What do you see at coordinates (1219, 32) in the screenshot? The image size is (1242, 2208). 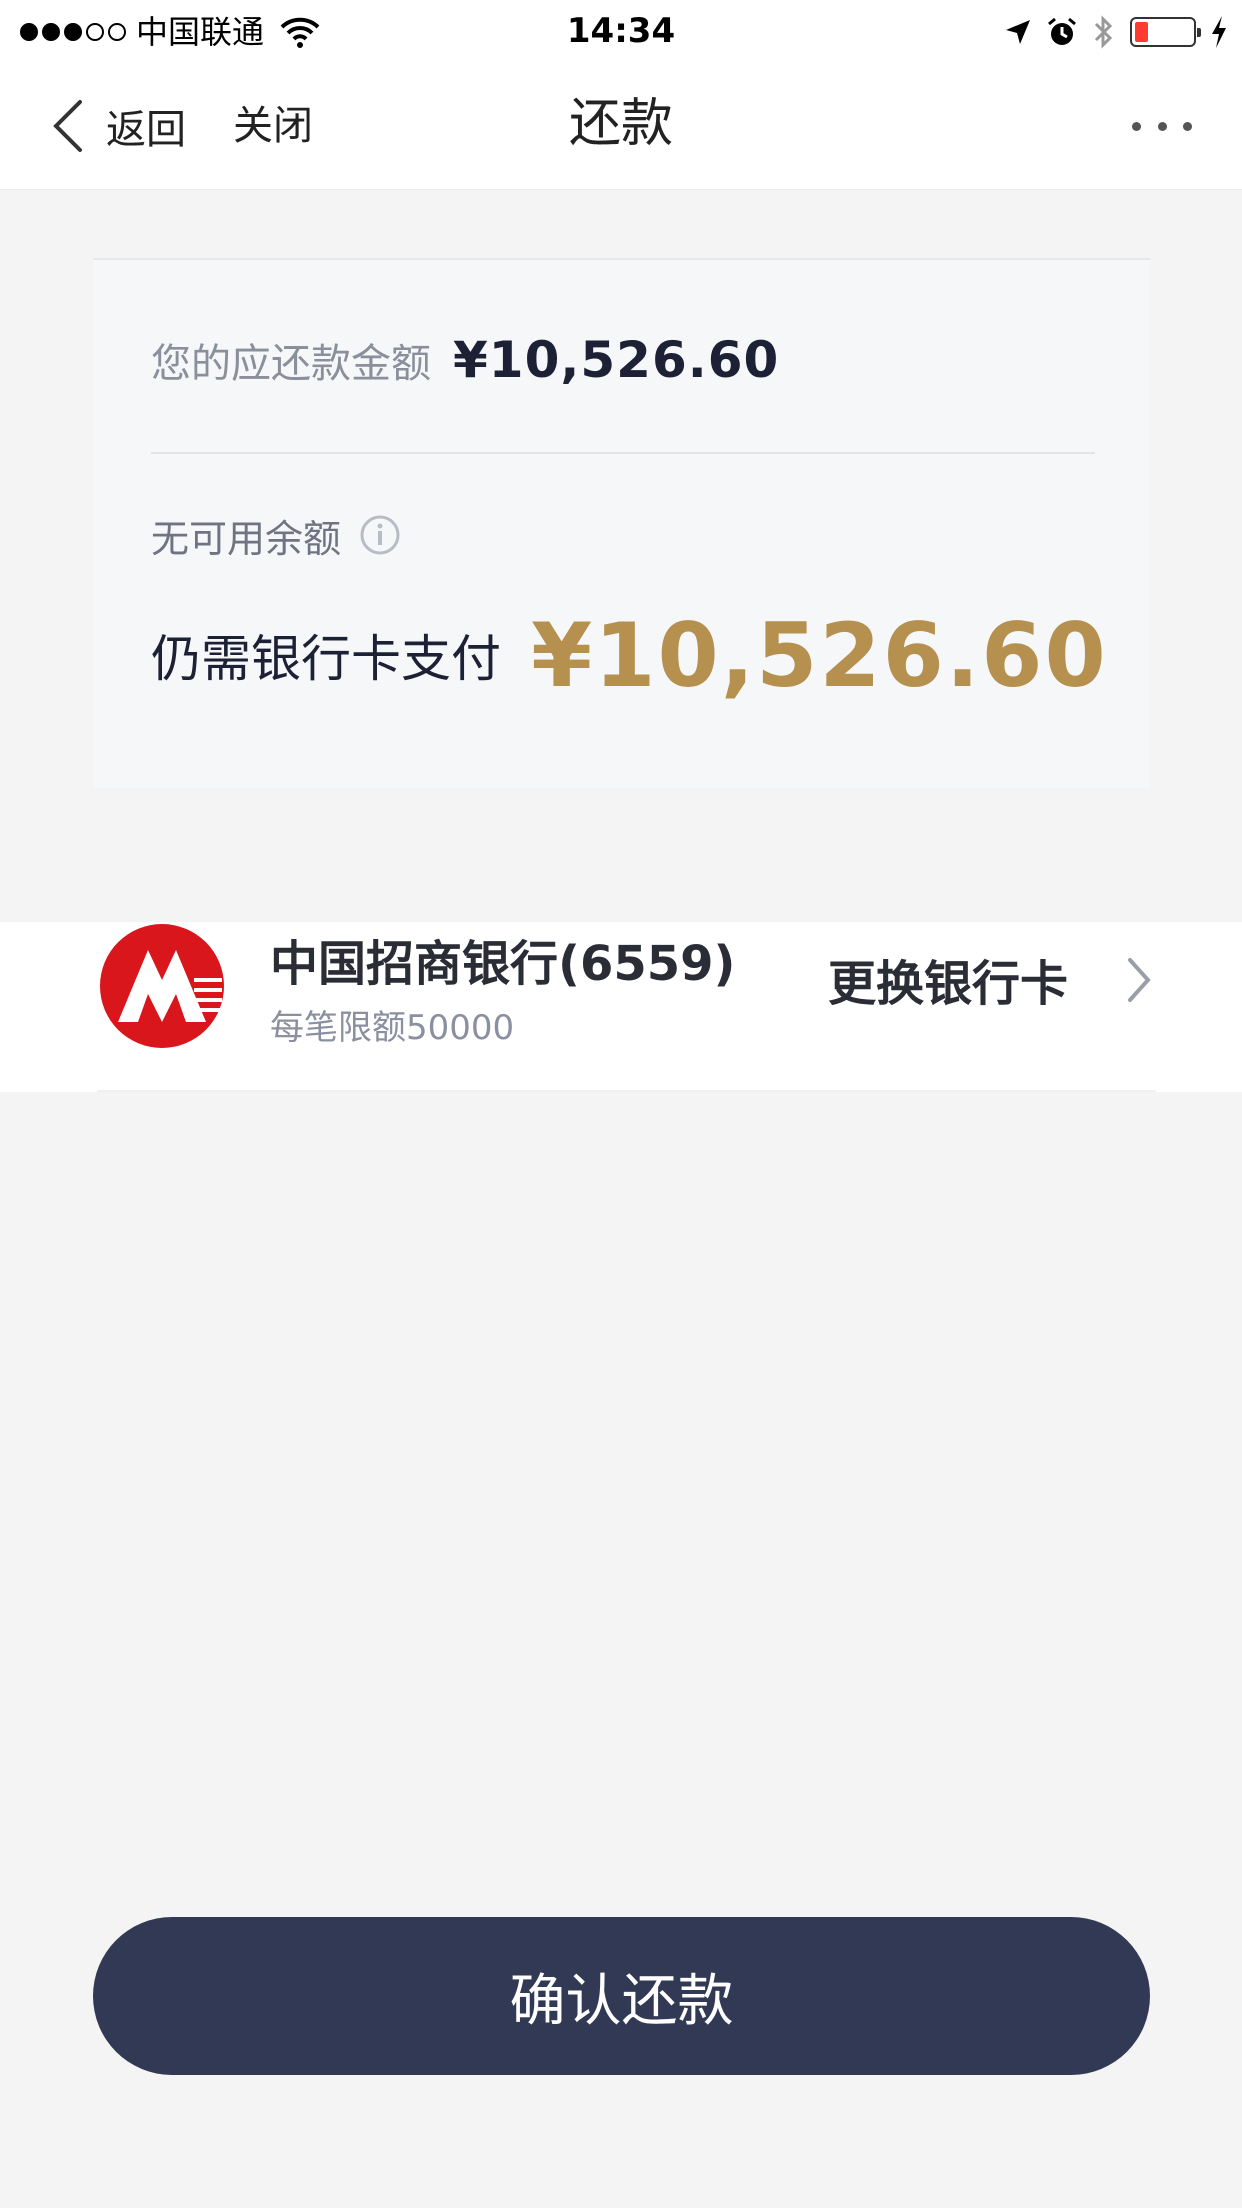 I see `charging-bolt-icon` at bounding box center [1219, 32].